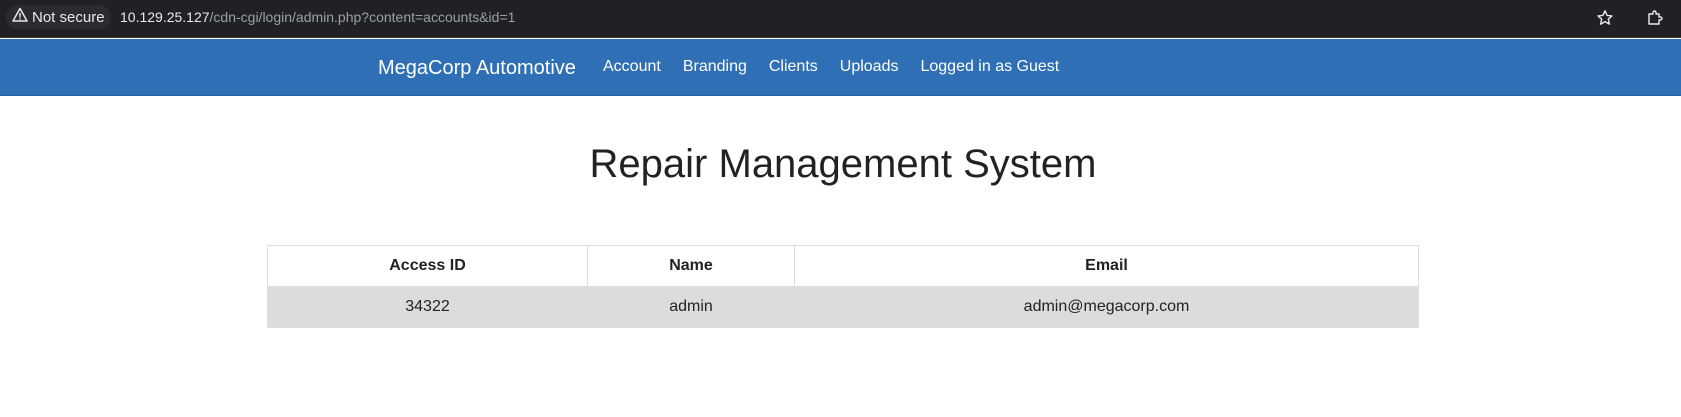  I want to click on table-header-row: Access ID Name Email, so click(843, 266).